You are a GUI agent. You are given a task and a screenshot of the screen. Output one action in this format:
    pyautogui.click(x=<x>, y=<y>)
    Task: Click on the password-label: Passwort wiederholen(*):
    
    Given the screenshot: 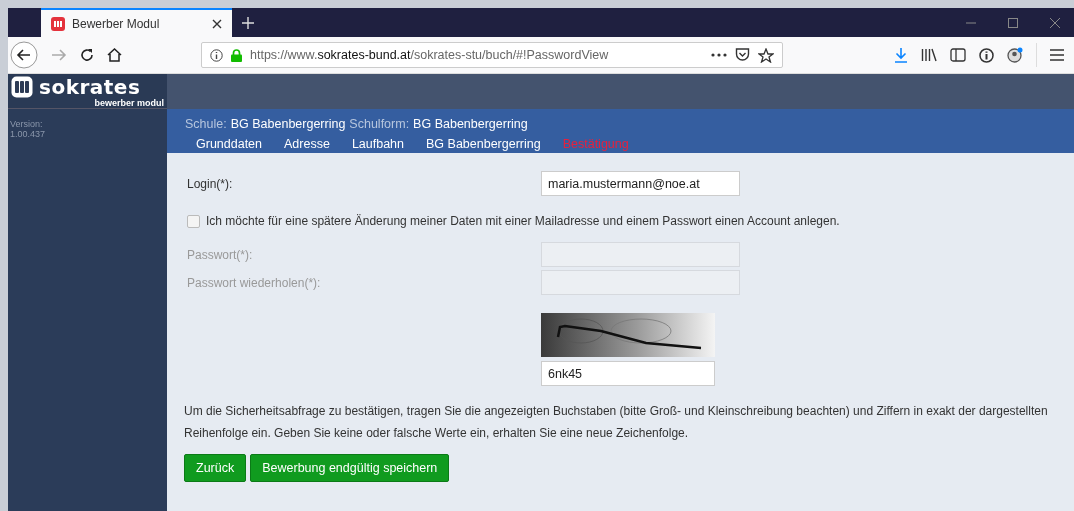 What is the action you would take?
    pyautogui.click(x=254, y=282)
    